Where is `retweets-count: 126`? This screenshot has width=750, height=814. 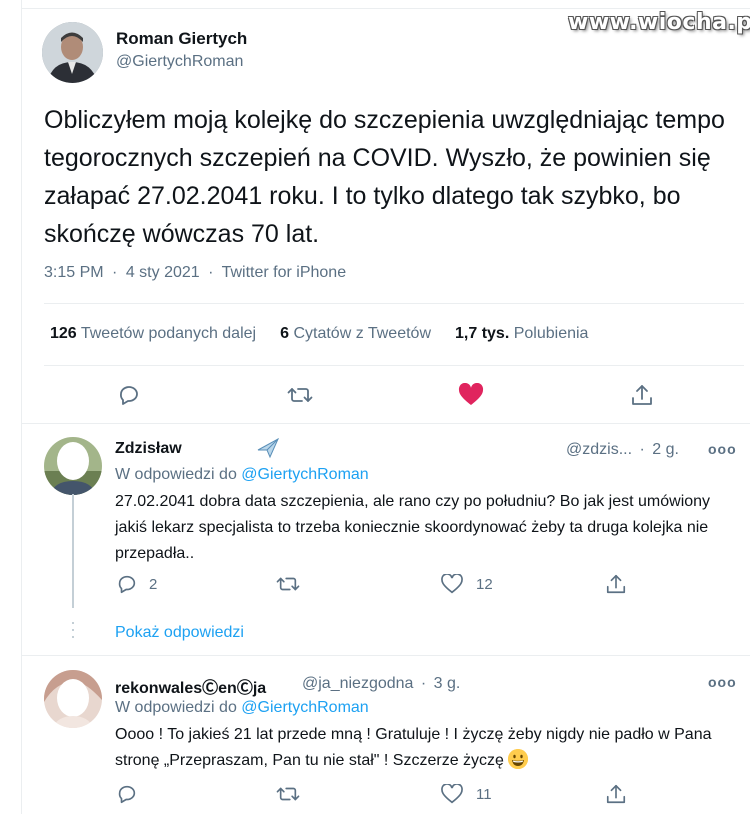
retweets-count: 126 is located at coordinates (63, 333).